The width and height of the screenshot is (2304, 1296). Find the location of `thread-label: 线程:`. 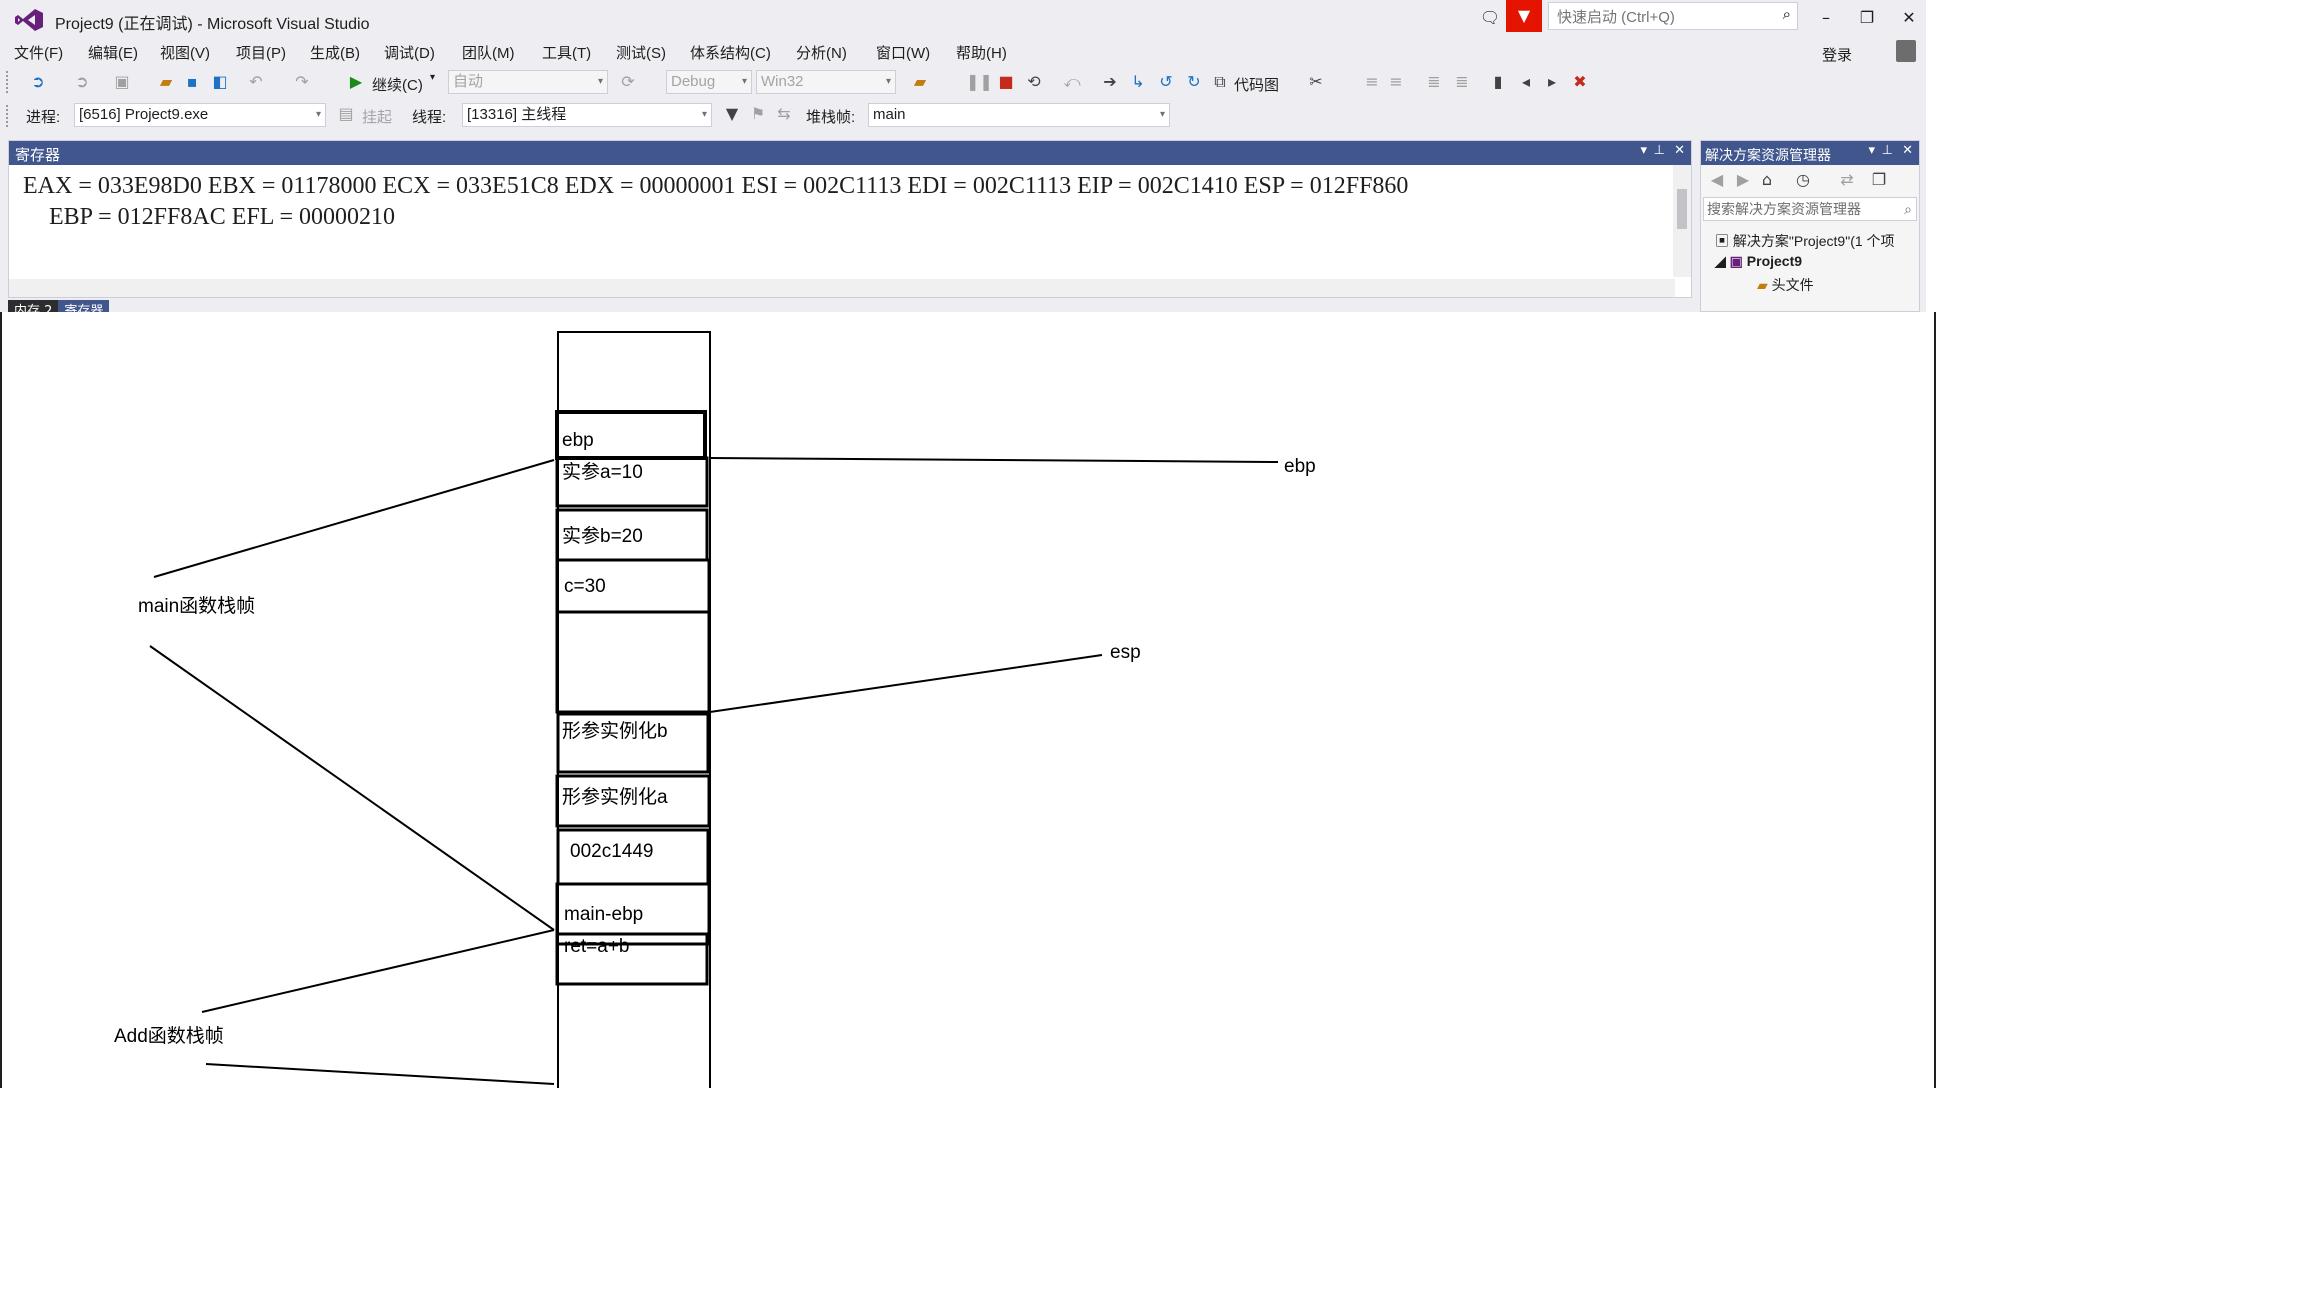

thread-label: 线程: is located at coordinates (429, 117).